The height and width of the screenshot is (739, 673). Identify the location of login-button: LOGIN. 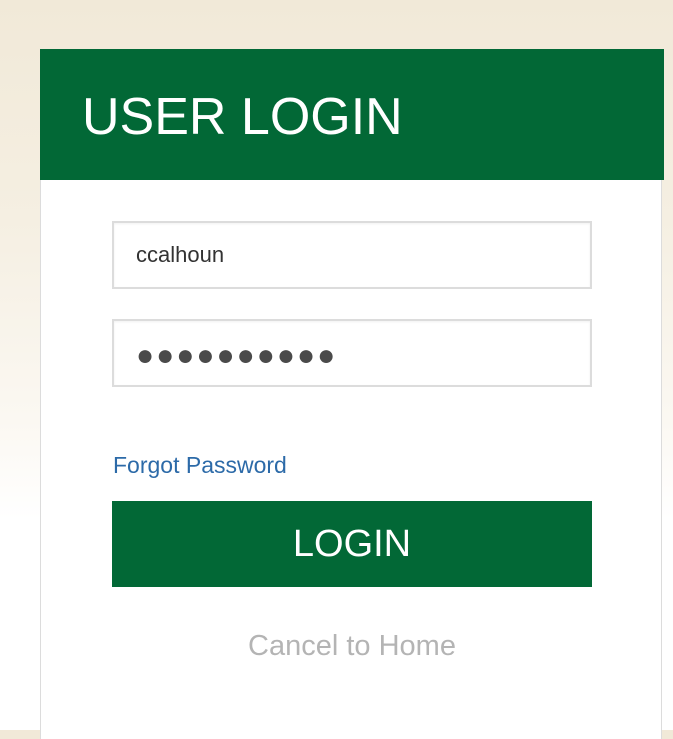
(352, 544).